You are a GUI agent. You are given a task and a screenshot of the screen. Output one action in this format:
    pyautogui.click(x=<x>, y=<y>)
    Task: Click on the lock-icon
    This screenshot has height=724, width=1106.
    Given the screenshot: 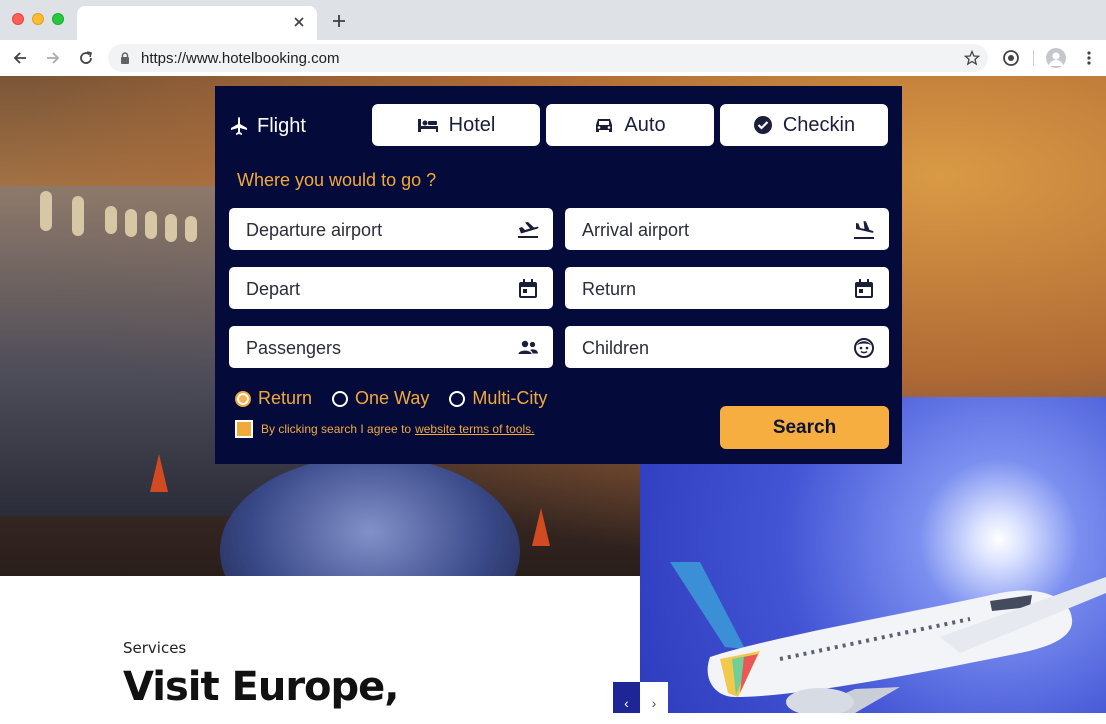 What is the action you would take?
    pyautogui.click(x=125, y=58)
    